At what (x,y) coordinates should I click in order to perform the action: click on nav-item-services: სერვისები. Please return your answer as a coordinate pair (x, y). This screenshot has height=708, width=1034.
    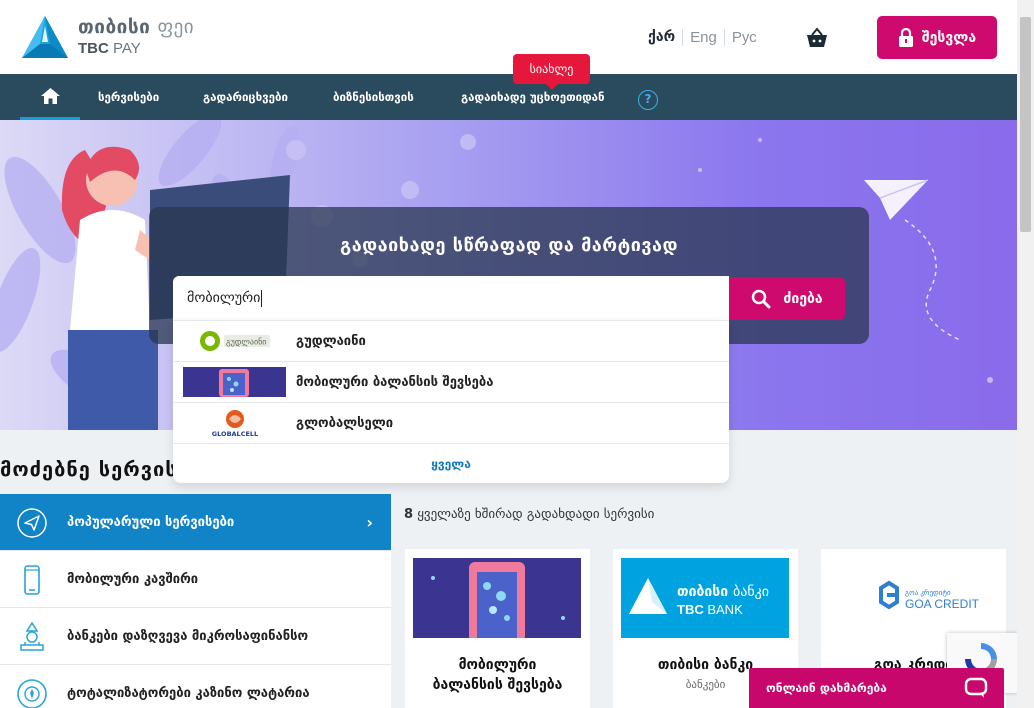
    Looking at the image, I should click on (128, 97).